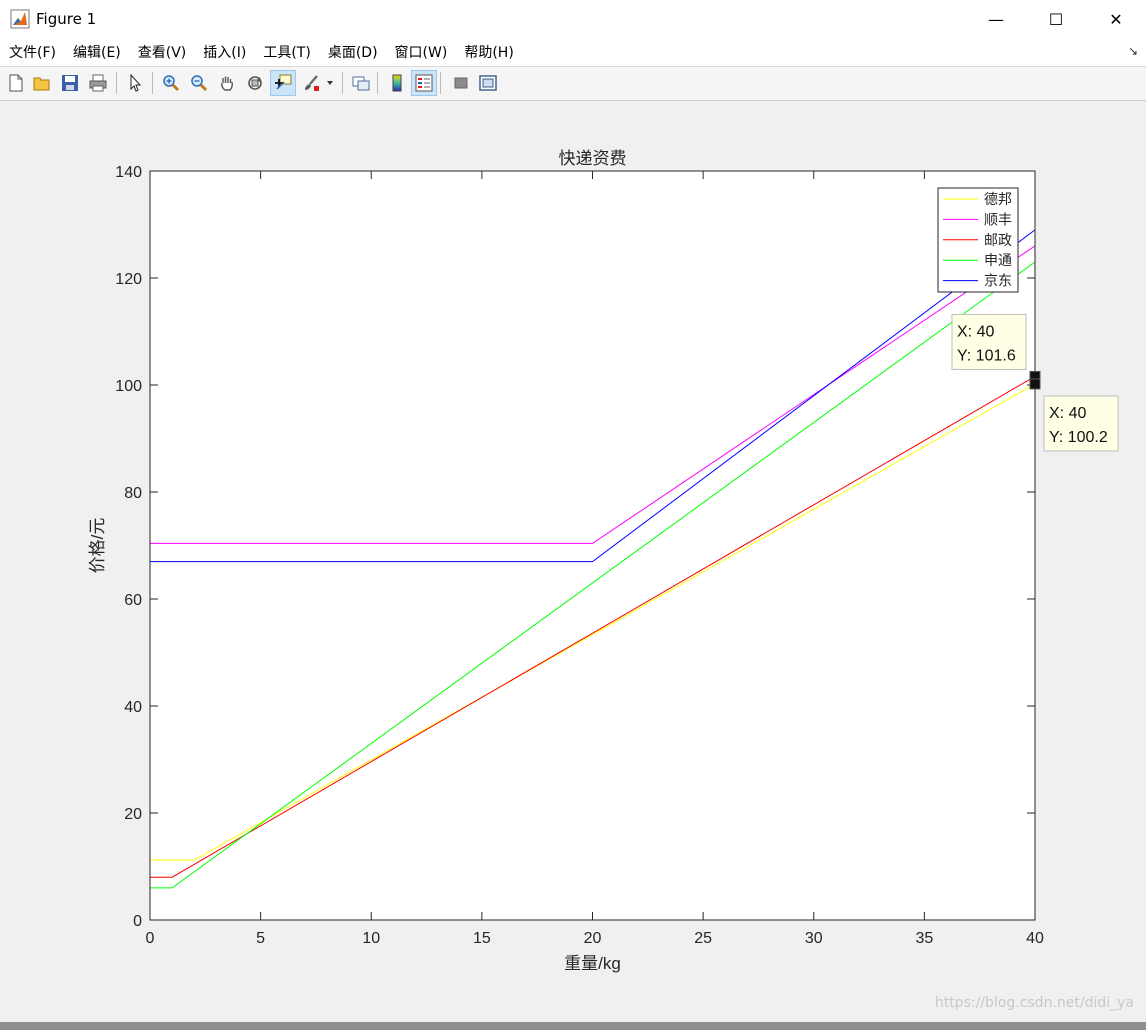  Describe the element at coordinates (128, 279) in the screenshot. I see `y-tick-label: 120` at that location.